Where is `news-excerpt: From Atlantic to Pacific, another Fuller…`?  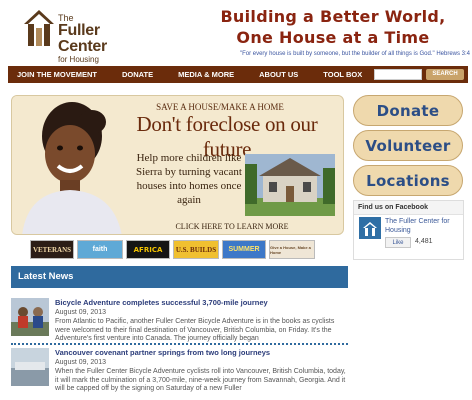
news-excerpt: From Atlantic to Pacific, another Fuller… is located at coordinates (195, 330).